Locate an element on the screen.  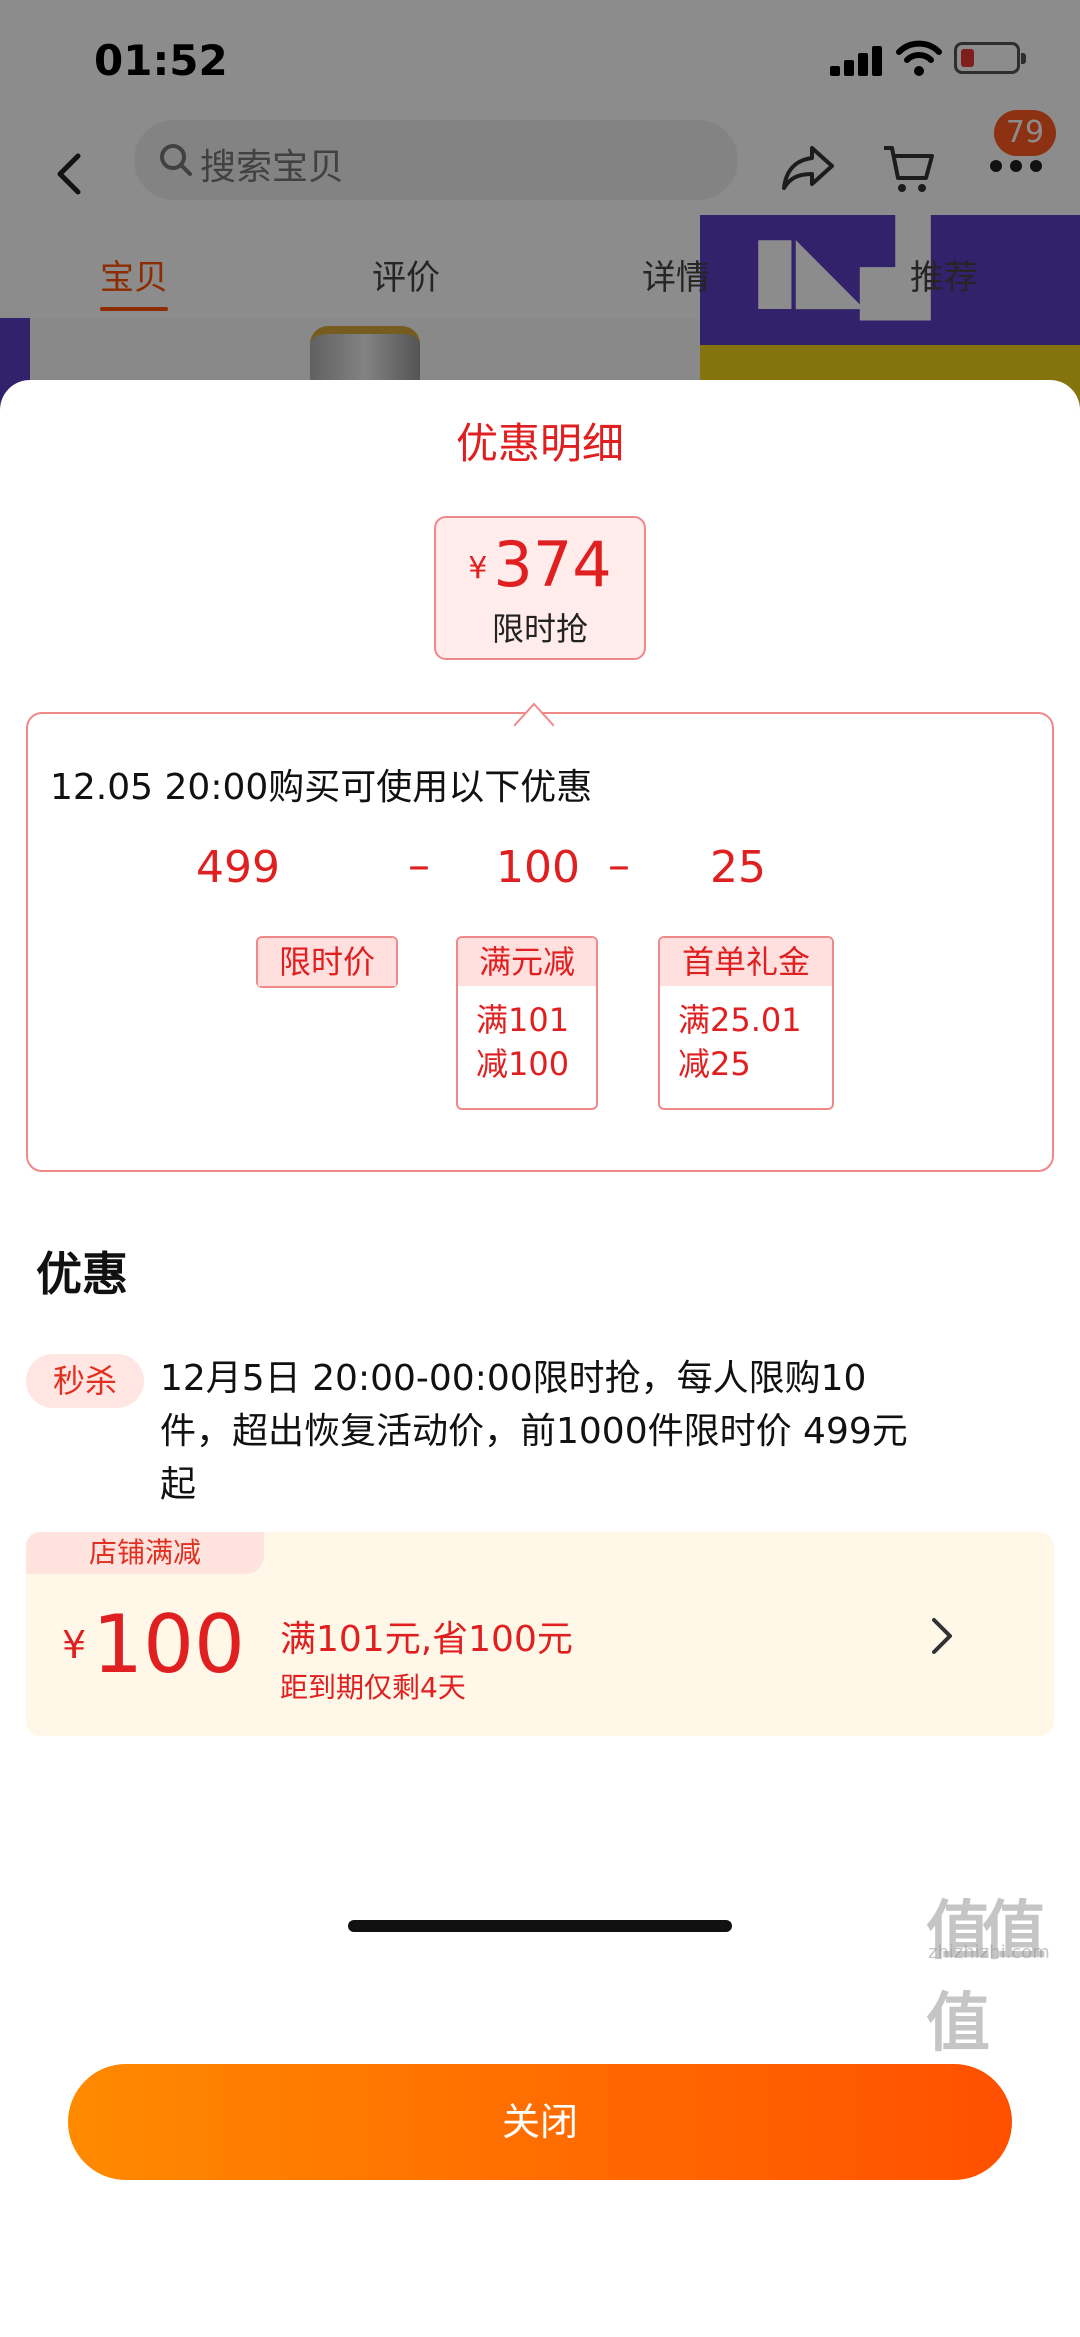
final-price-box: ¥374 限时抢 is located at coordinates (540, 588).